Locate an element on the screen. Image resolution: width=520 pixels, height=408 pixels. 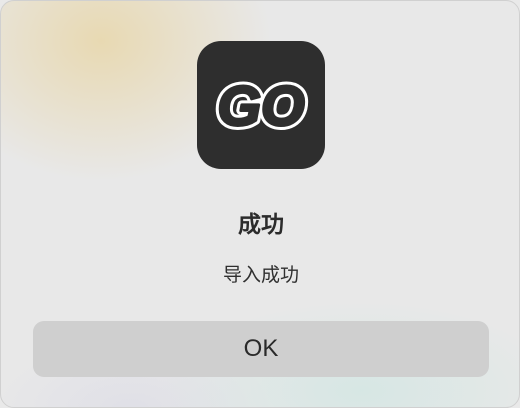
go-logo-icon: GO GO is located at coordinates (261, 105).